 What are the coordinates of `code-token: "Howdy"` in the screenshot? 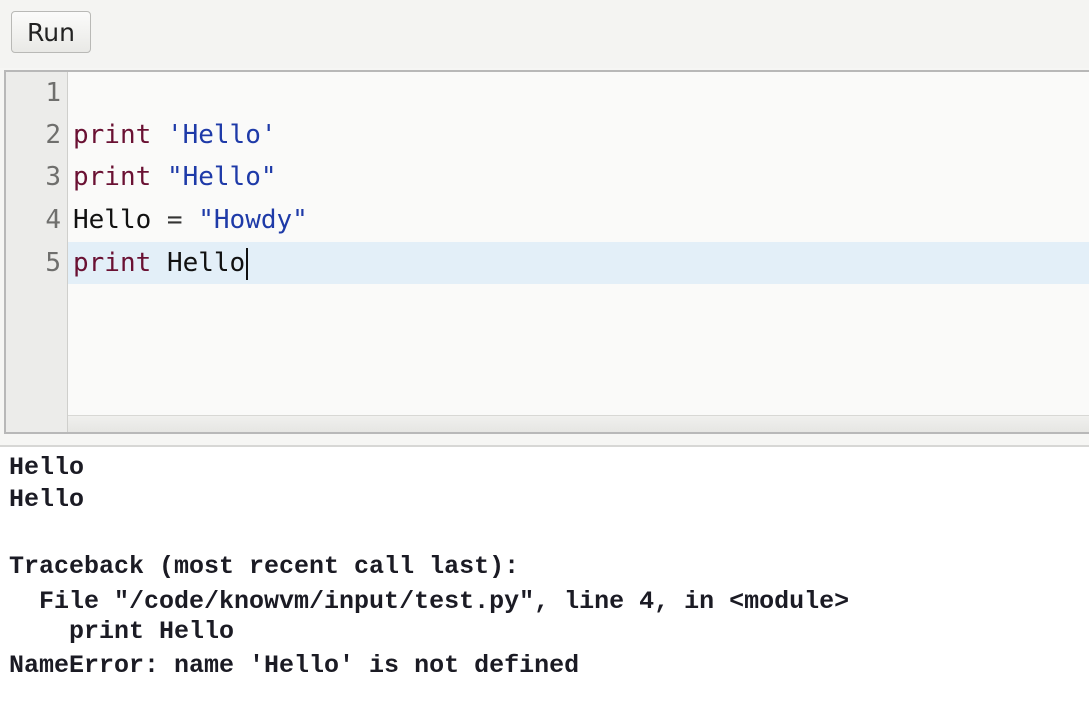 It's located at (253, 220).